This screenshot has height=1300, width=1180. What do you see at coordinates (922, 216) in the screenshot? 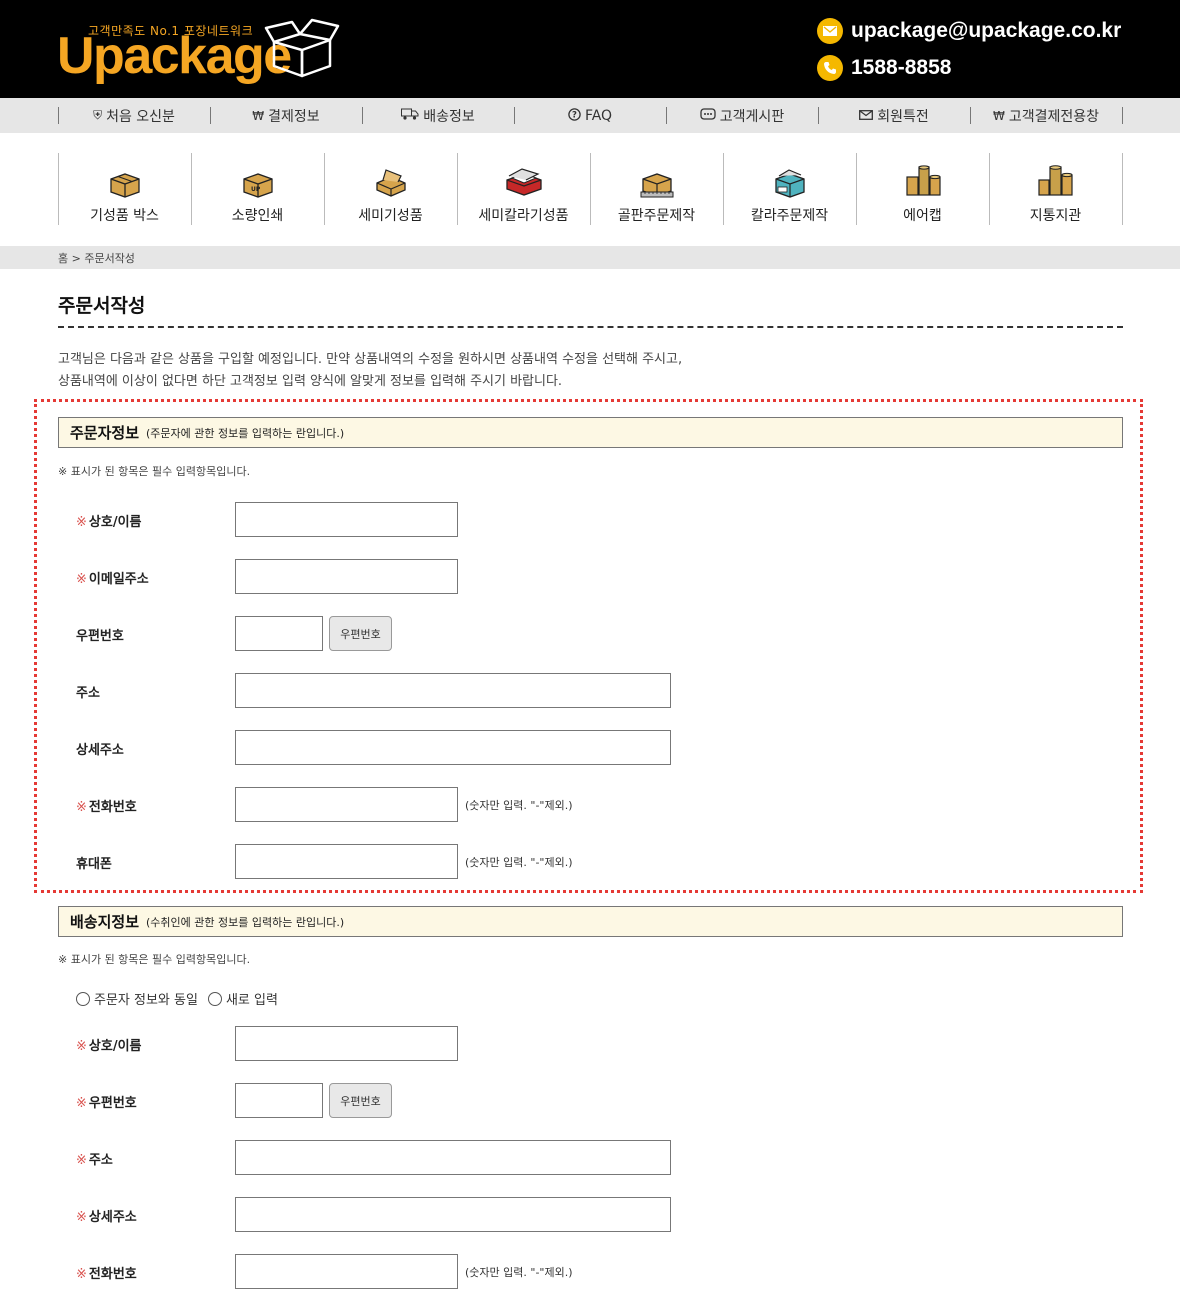
I see `category-label: 에어캡` at bounding box center [922, 216].